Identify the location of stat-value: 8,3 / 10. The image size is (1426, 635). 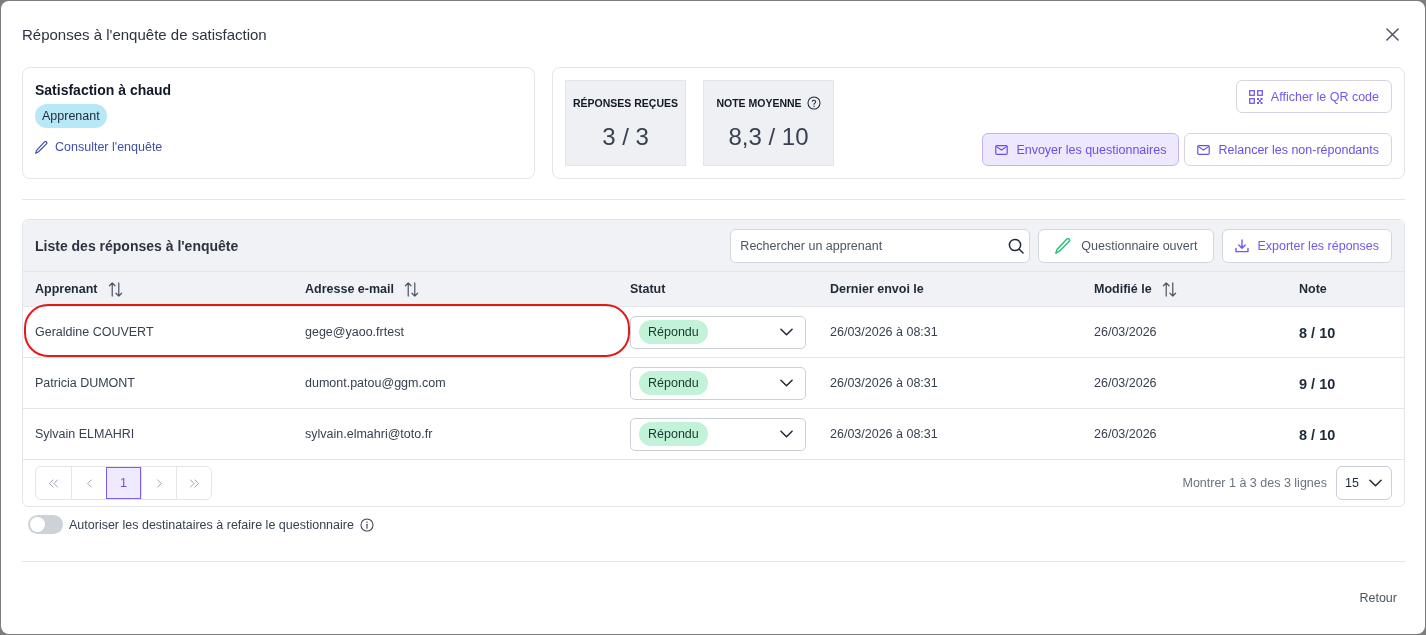
(768, 137).